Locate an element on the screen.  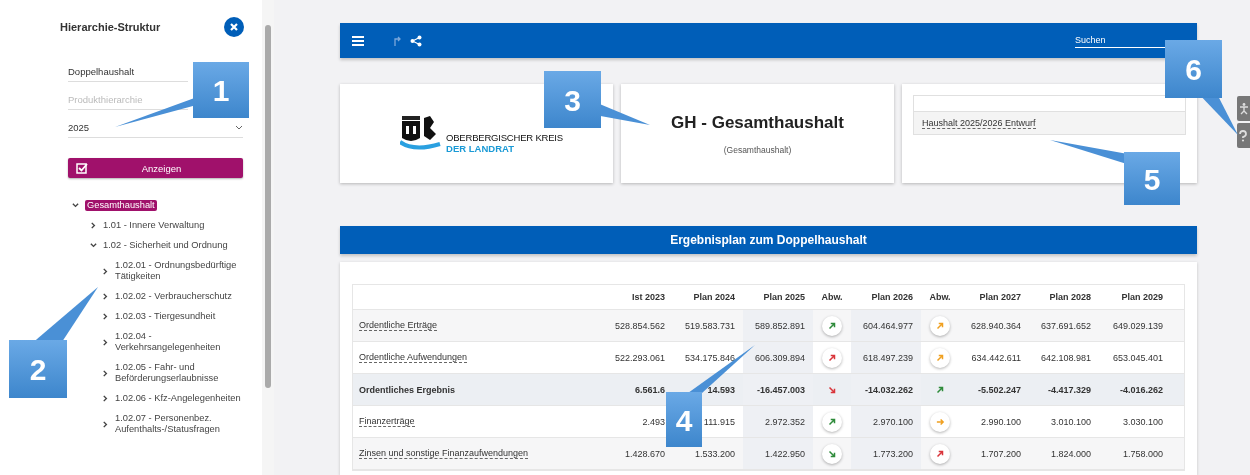
table-cell: 589.852.891 is located at coordinates (779, 325).